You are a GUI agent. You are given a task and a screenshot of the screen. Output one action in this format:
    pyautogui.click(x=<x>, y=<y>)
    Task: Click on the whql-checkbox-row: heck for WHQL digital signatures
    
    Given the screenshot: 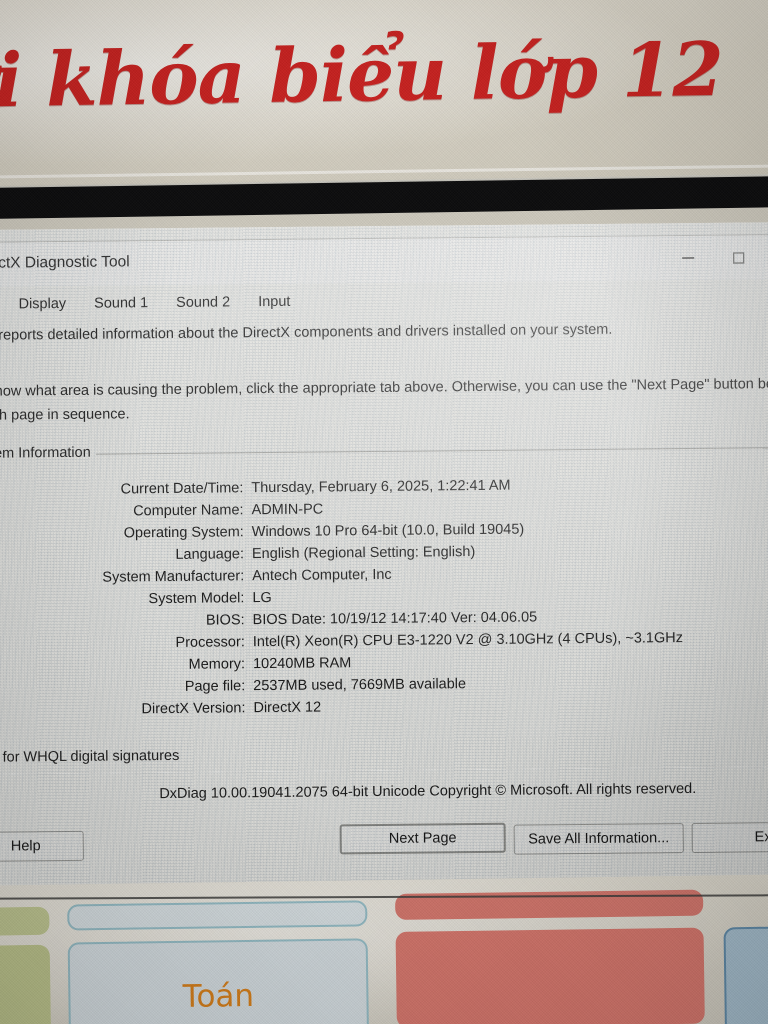 What is the action you would take?
    pyautogui.click(x=384, y=754)
    